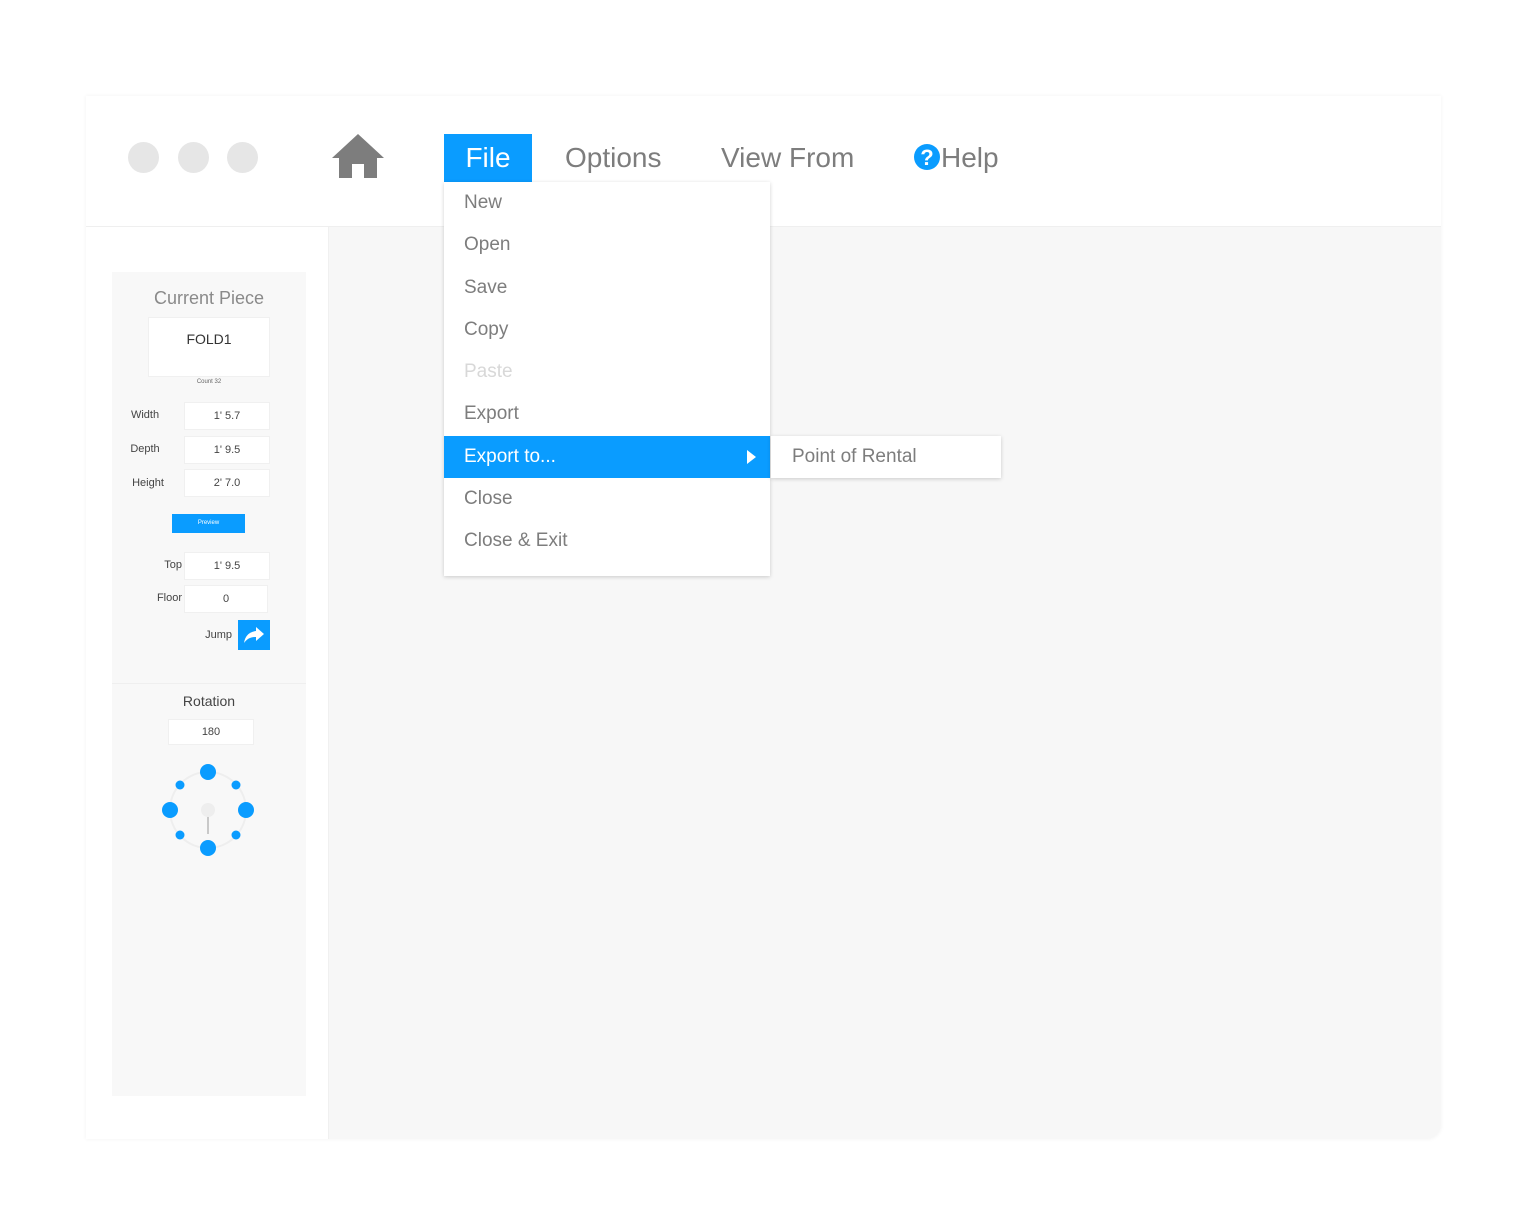 Image resolution: width=1536 pixels, height=1227 pixels. What do you see at coordinates (209, 339) in the screenshot?
I see `piece-name: FOLD1` at bounding box center [209, 339].